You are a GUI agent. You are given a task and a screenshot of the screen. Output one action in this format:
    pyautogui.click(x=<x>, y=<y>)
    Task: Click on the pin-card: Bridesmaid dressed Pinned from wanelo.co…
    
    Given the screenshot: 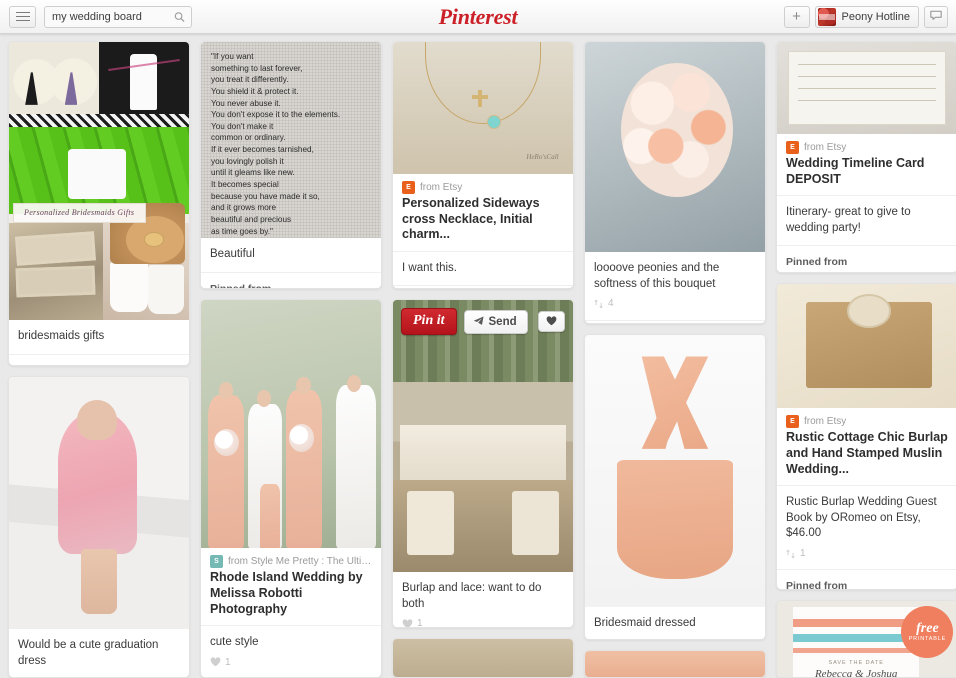 What is the action you would take?
    pyautogui.click(x=675, y=487)
    